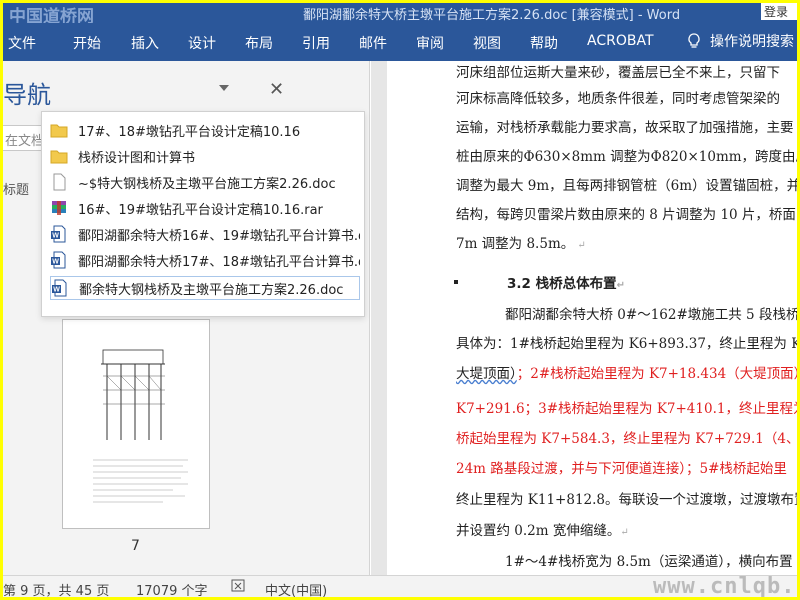 This screenshot has height=600, width=800. I want to click on blank-file-icon, so click(59, 182).